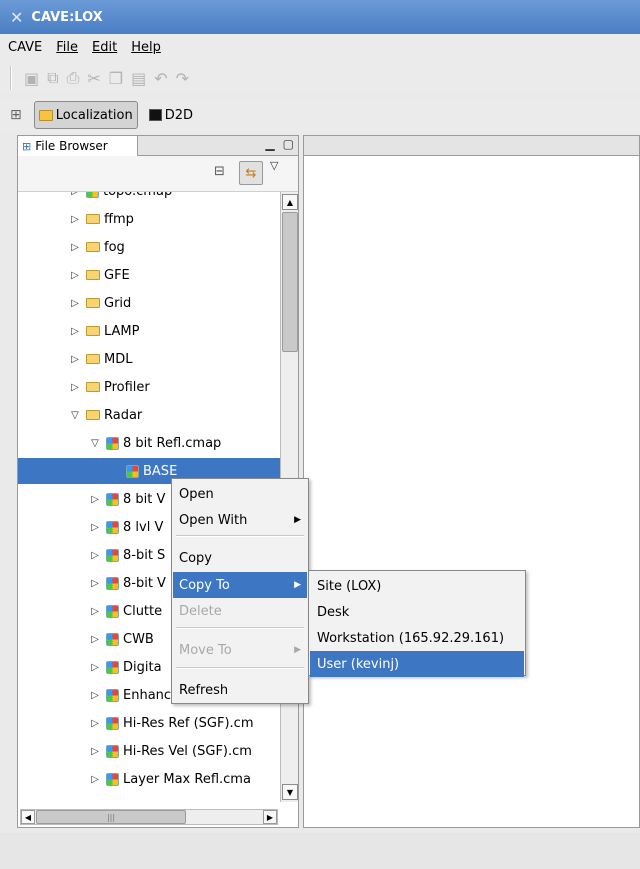  Describe the element at coordinates (417, 638) in the screenshot. I see `copy-to-item: Workstation (165.92.29.161)` at that location.